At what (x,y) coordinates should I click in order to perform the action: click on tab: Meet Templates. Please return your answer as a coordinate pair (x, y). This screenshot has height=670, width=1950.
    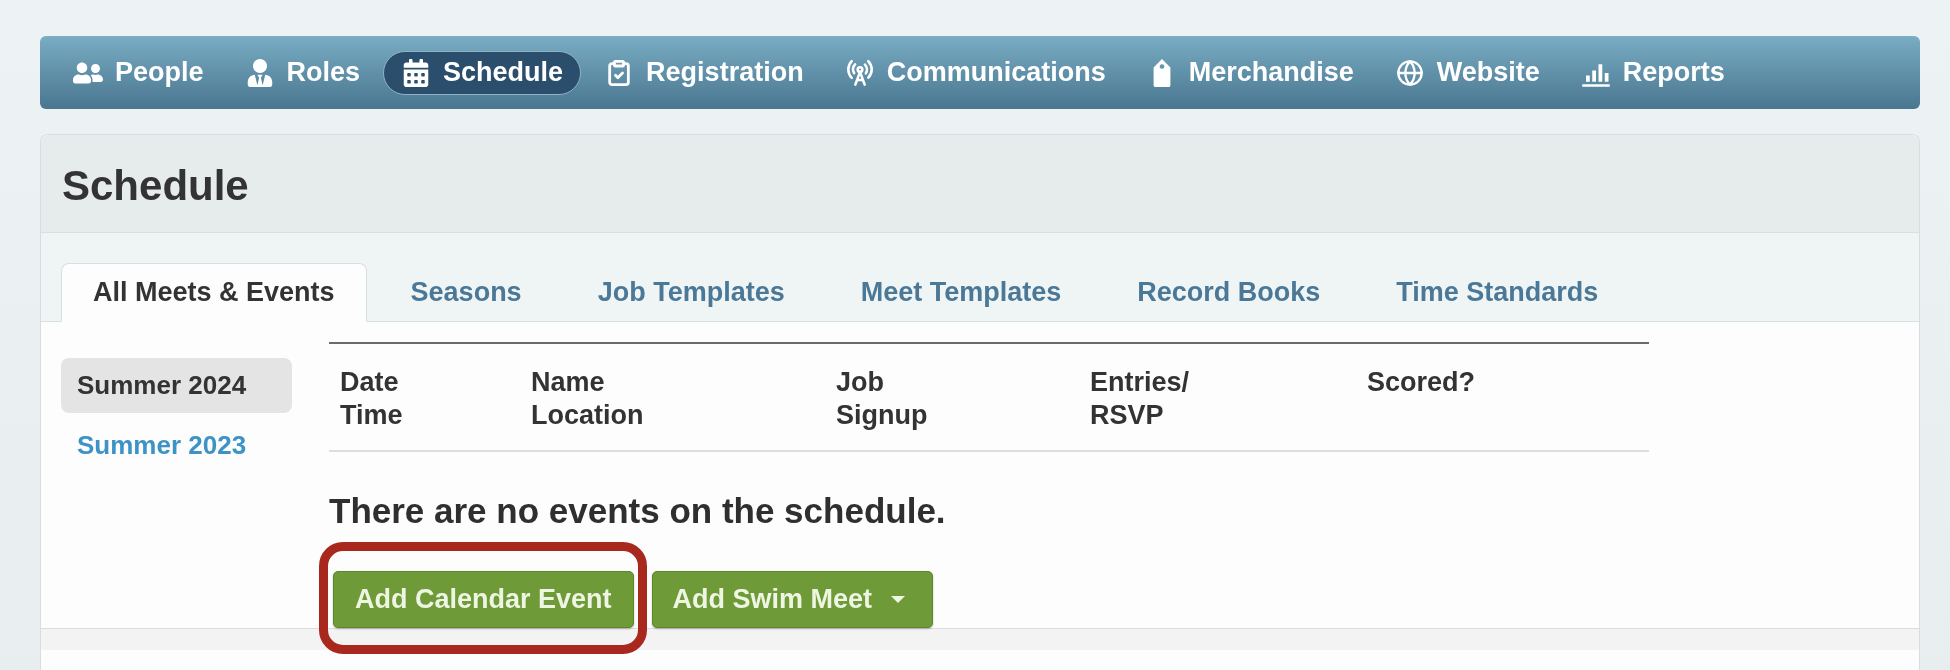
    Looking at the image, I should click on (961, 292).